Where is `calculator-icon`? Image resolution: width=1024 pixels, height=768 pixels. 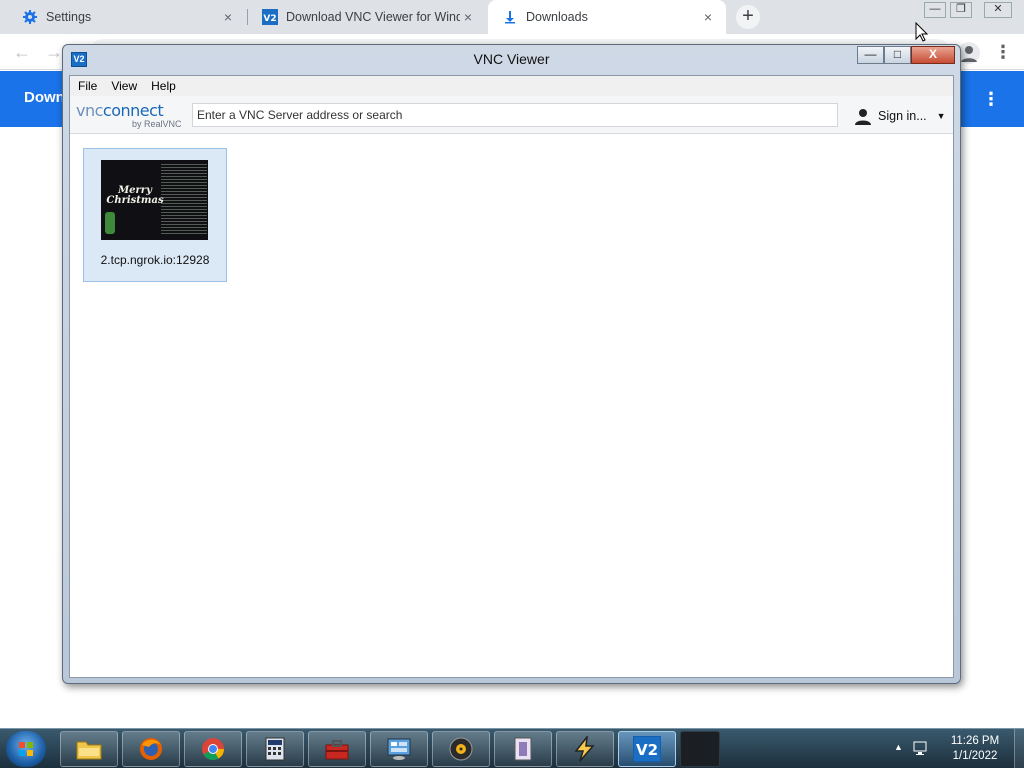 calculator-icon is located at coordinates (275, 749).